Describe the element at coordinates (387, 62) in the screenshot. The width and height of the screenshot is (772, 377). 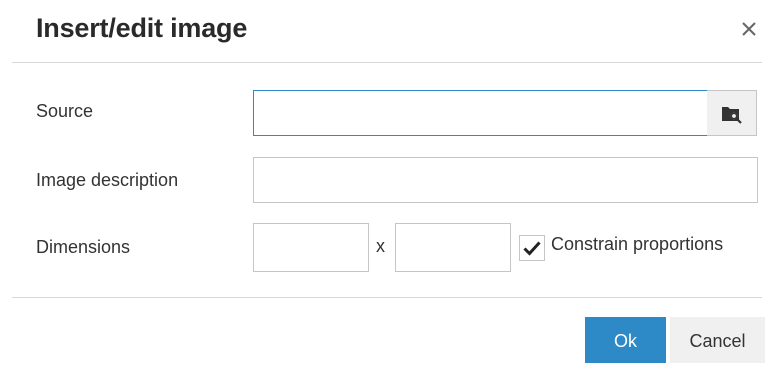
I see `header-divider` at that location.